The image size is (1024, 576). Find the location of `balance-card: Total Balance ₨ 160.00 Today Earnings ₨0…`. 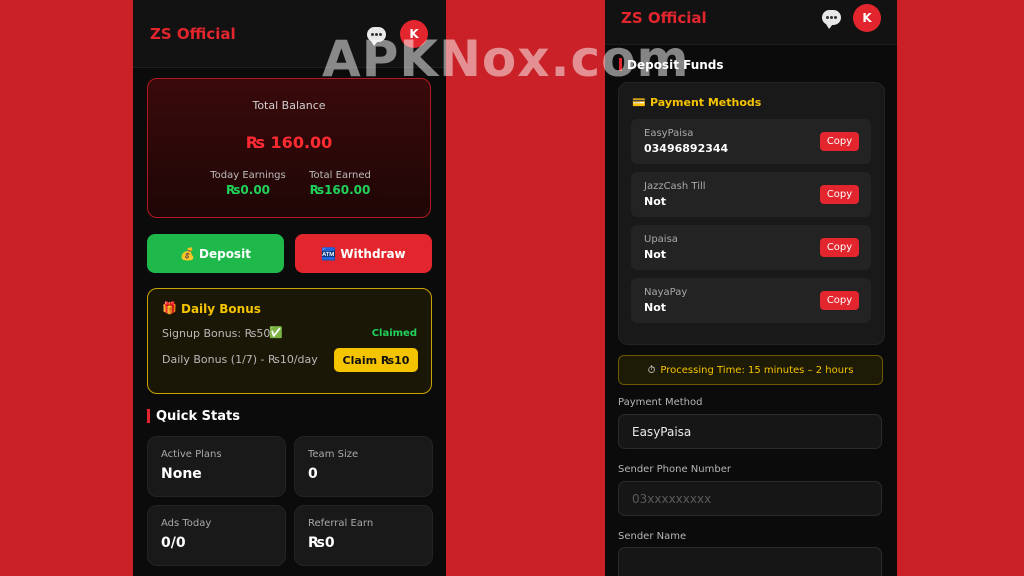

balance-card: Total Balance ₨ 160.00 Today Earnings ₨0… is located at coordinates (289, 148).